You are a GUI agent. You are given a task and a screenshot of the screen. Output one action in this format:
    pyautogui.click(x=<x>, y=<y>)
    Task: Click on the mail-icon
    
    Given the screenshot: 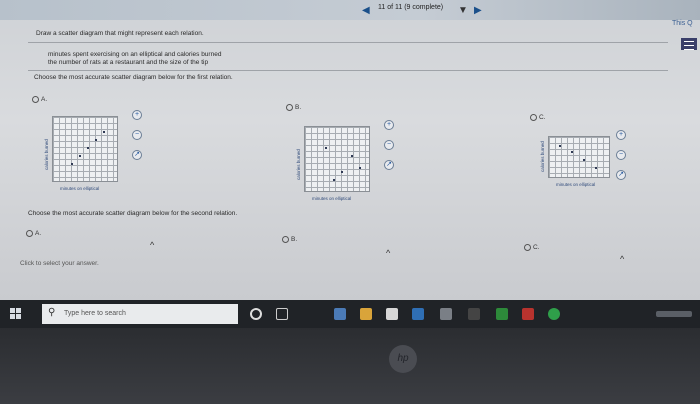 What is the action you would take?
    pyautogui.click(x=392, y=314)
    